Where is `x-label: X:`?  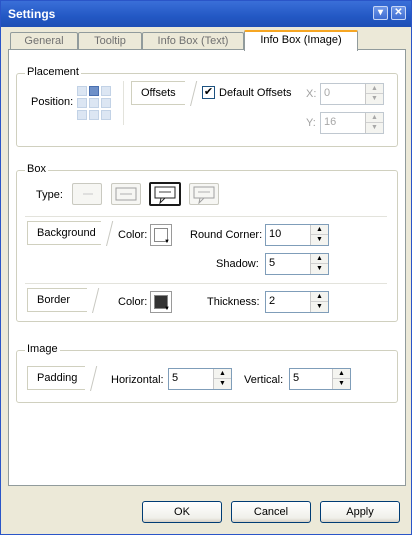
x-label: X: is located at coordinates (311, 94).